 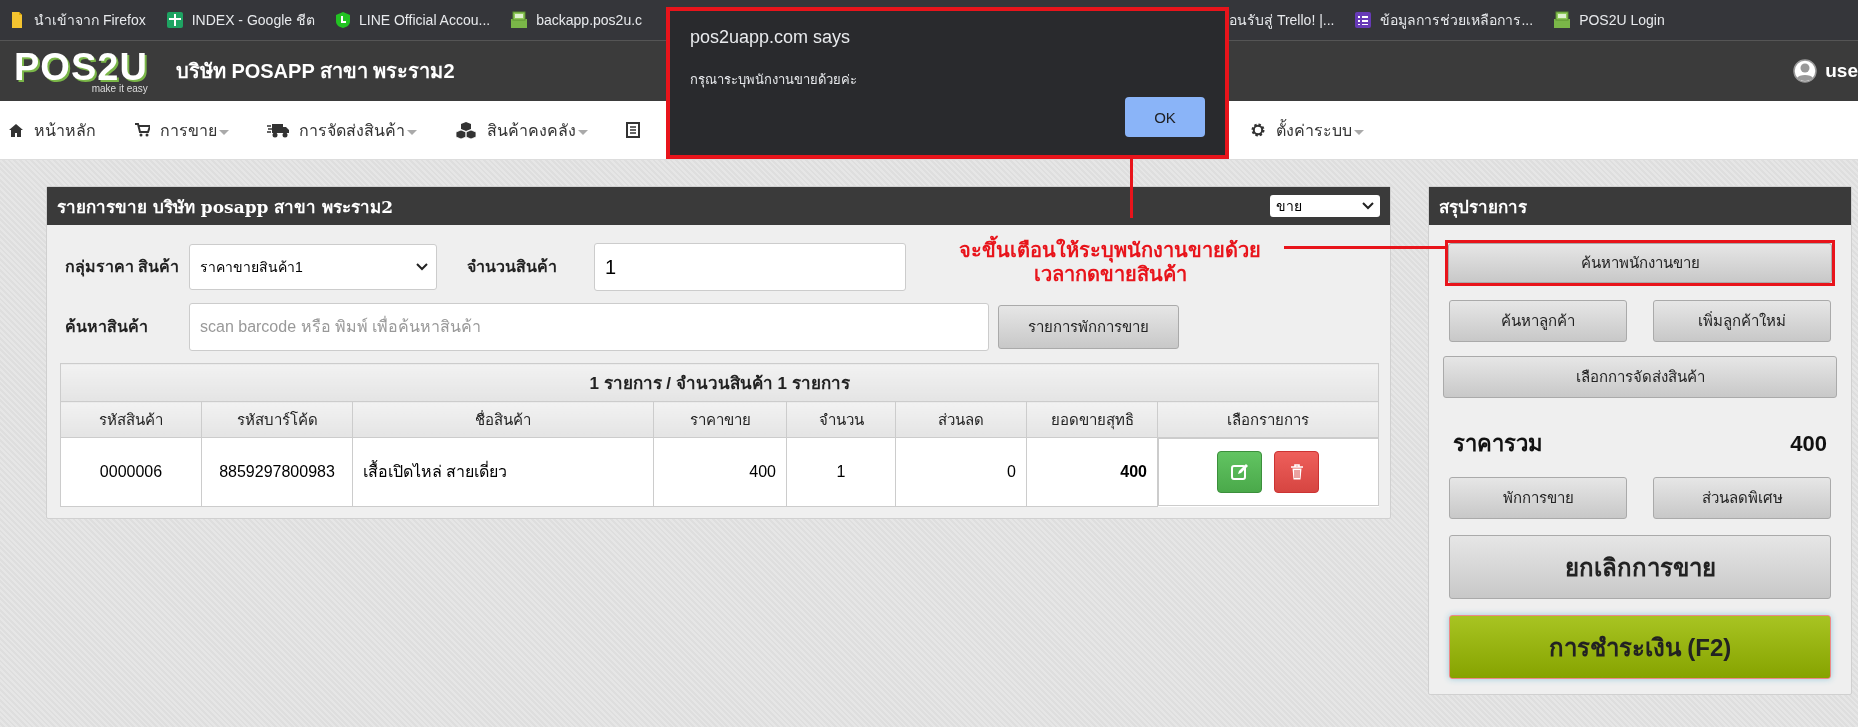 I want to click on bookmark-link: POS2U Login, so click(x=1609, y=20).